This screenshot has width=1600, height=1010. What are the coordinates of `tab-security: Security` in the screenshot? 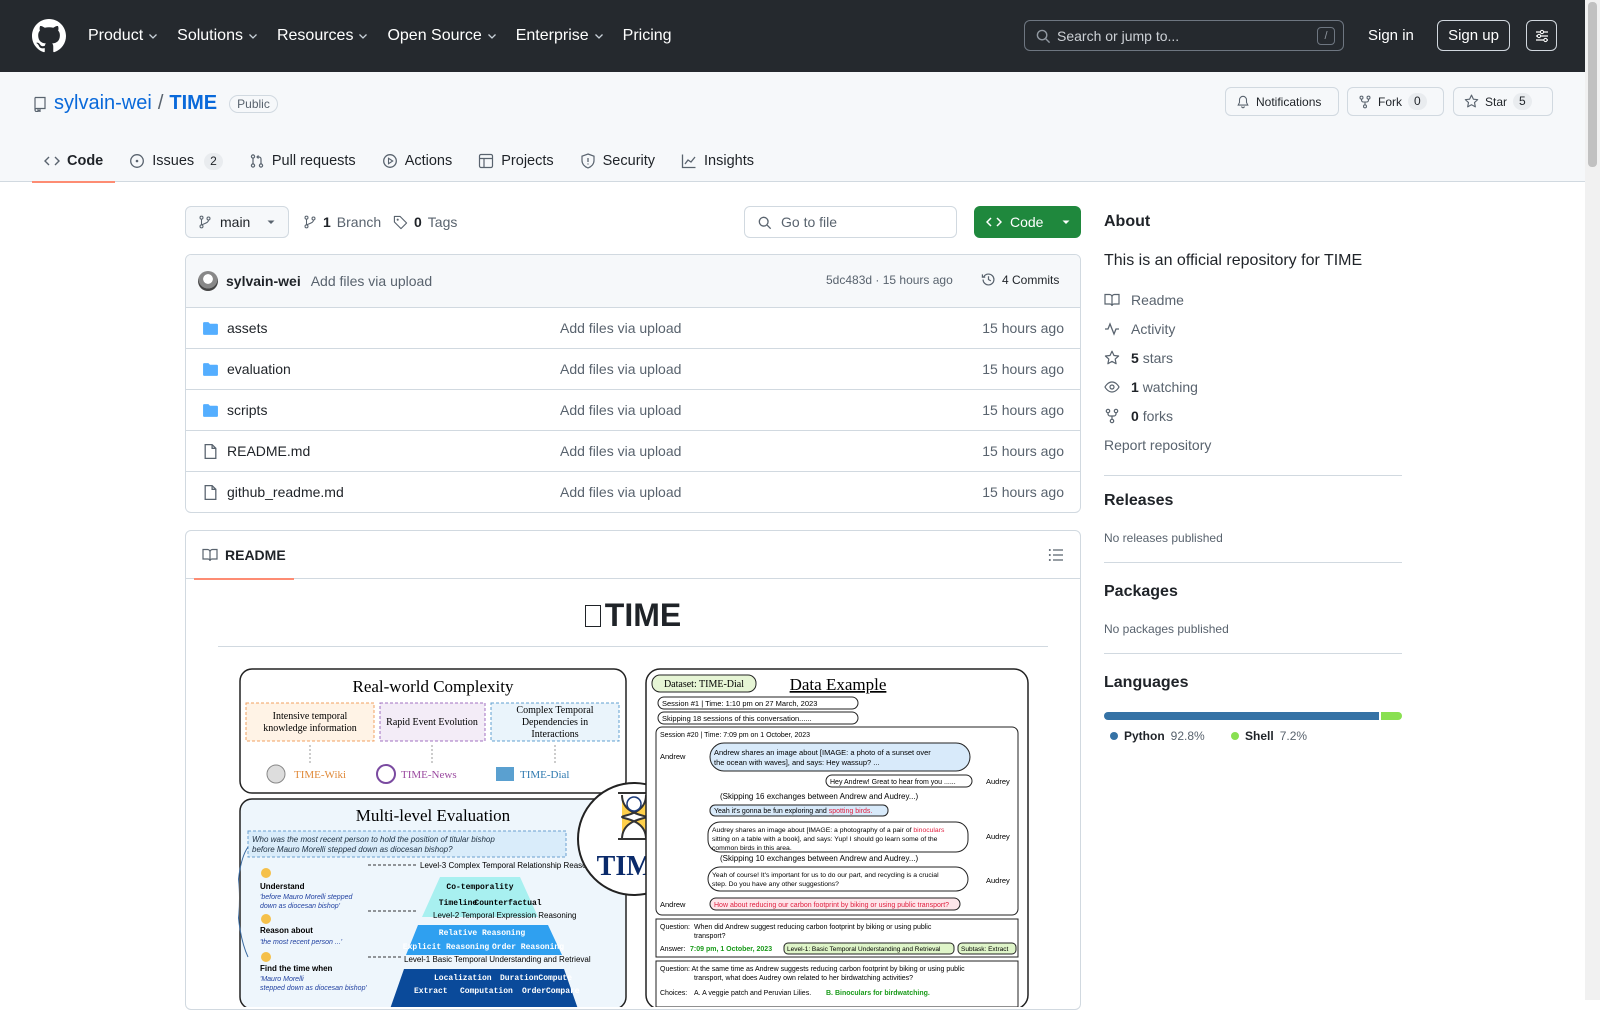 It's located at (617, 161).